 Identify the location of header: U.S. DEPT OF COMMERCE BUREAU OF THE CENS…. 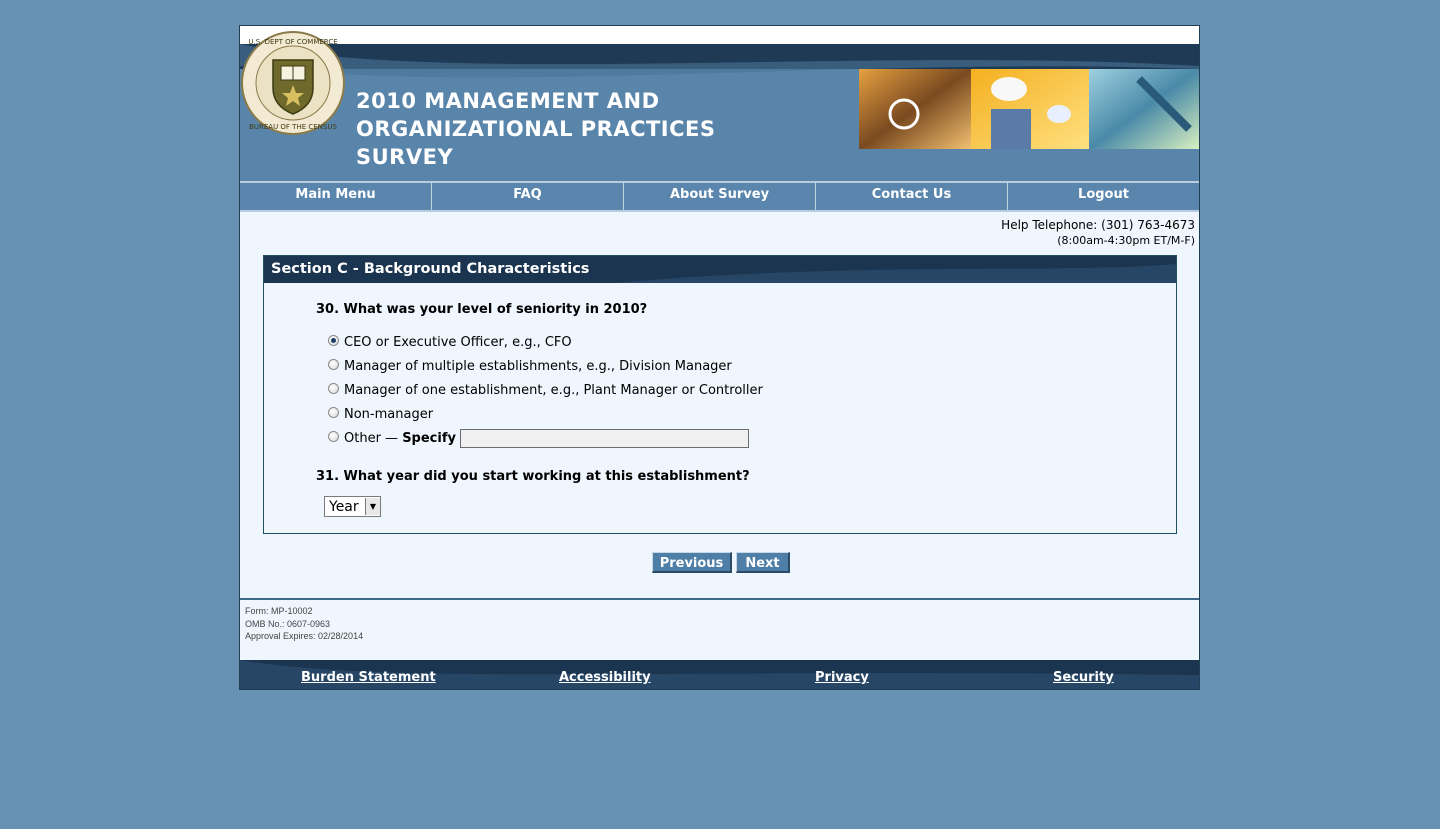
(719, 103).